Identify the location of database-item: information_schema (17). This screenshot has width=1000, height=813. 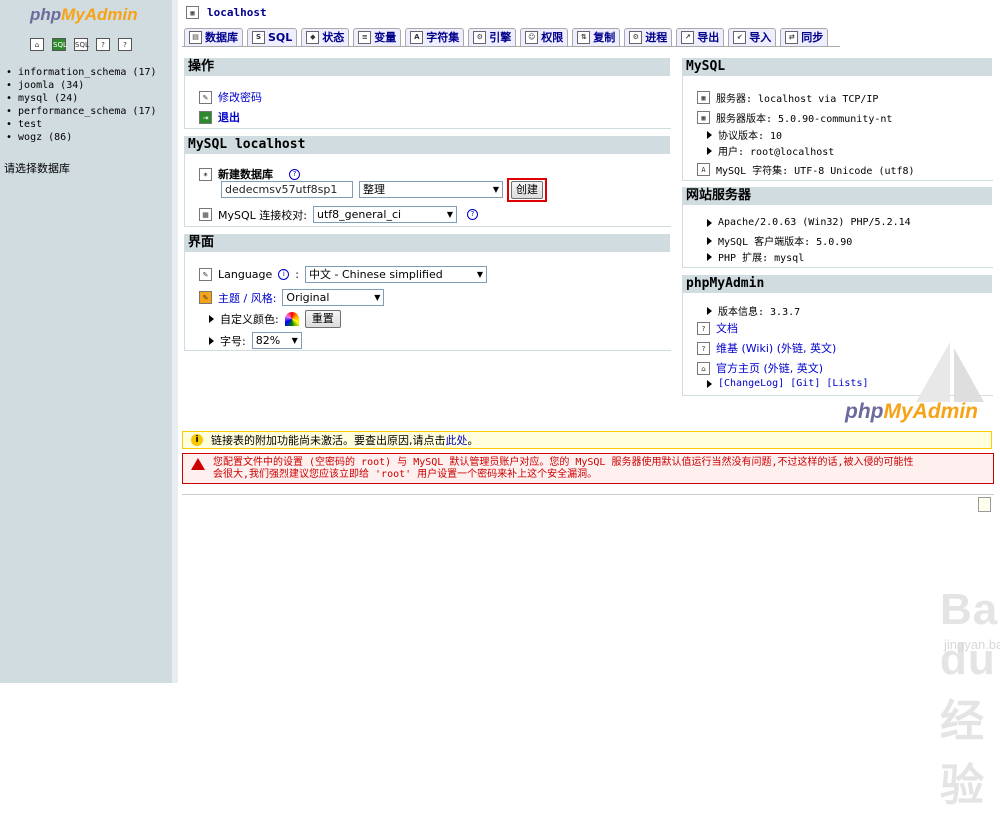
(81, 72).